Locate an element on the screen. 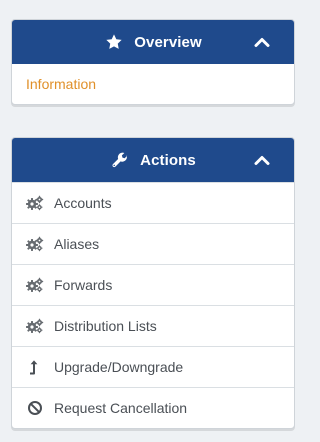  wrench-icon is located at coordinates (120, 160).